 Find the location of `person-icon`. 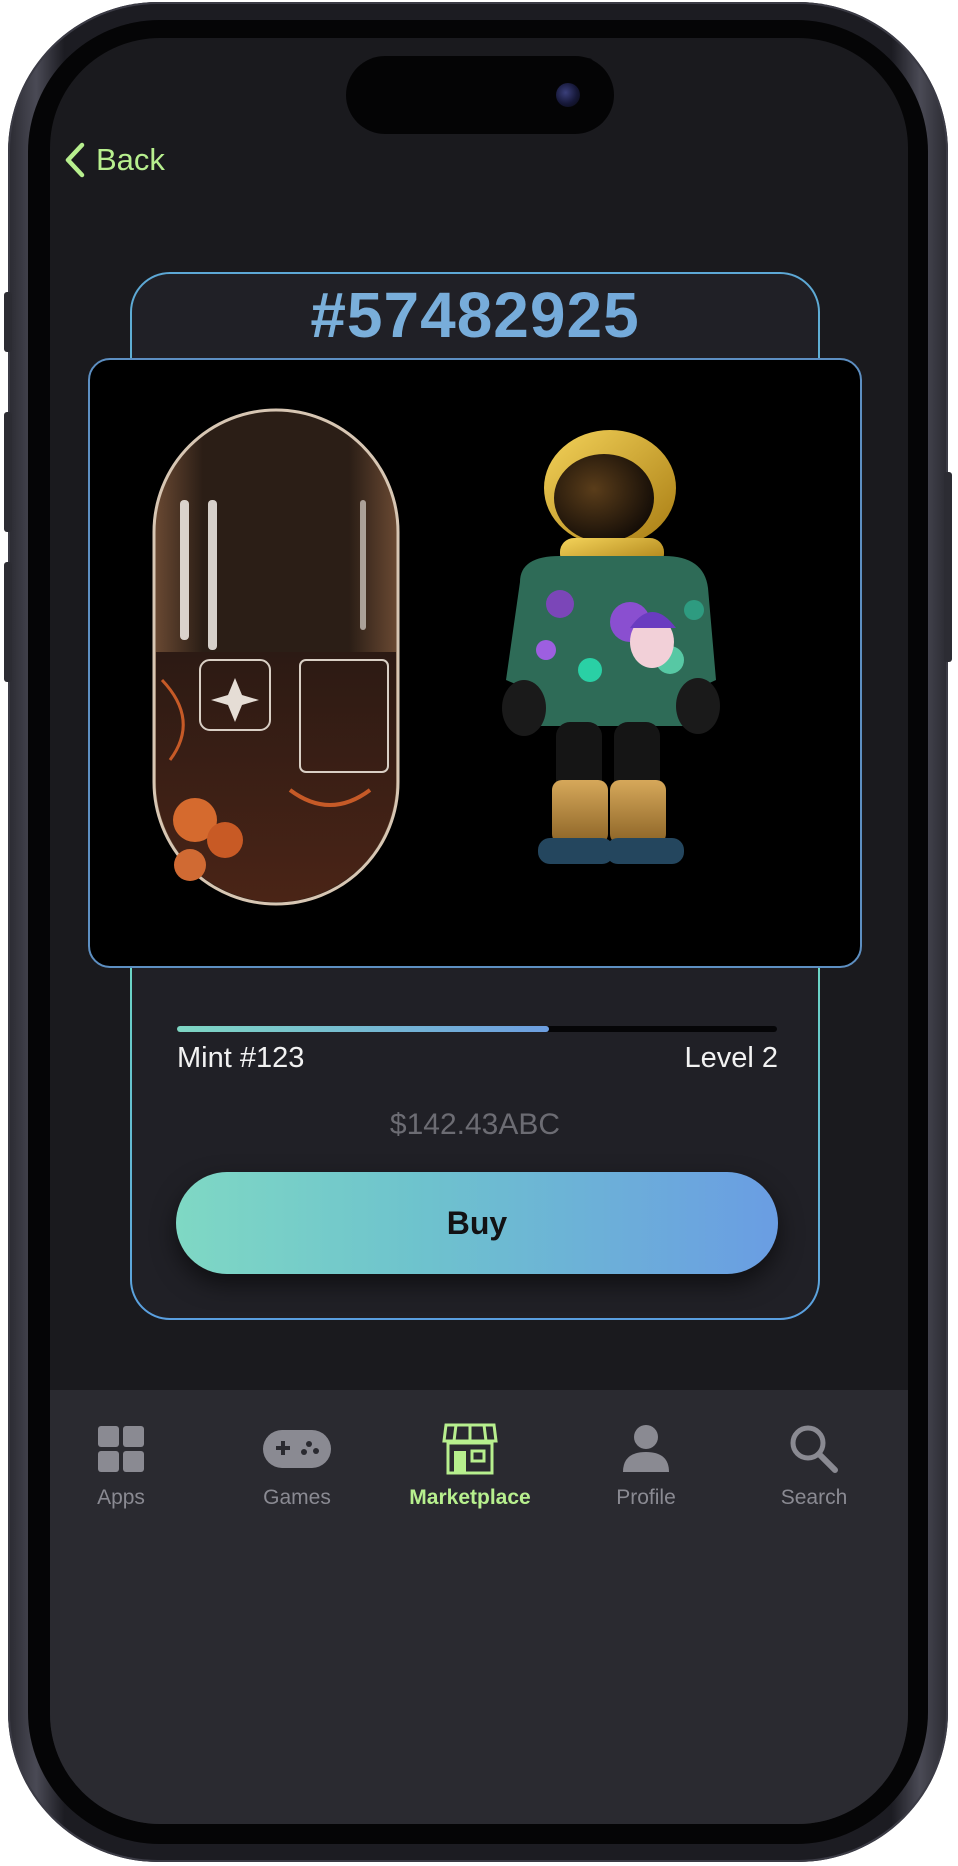

person-icon is located at coordinates (646, 1448).